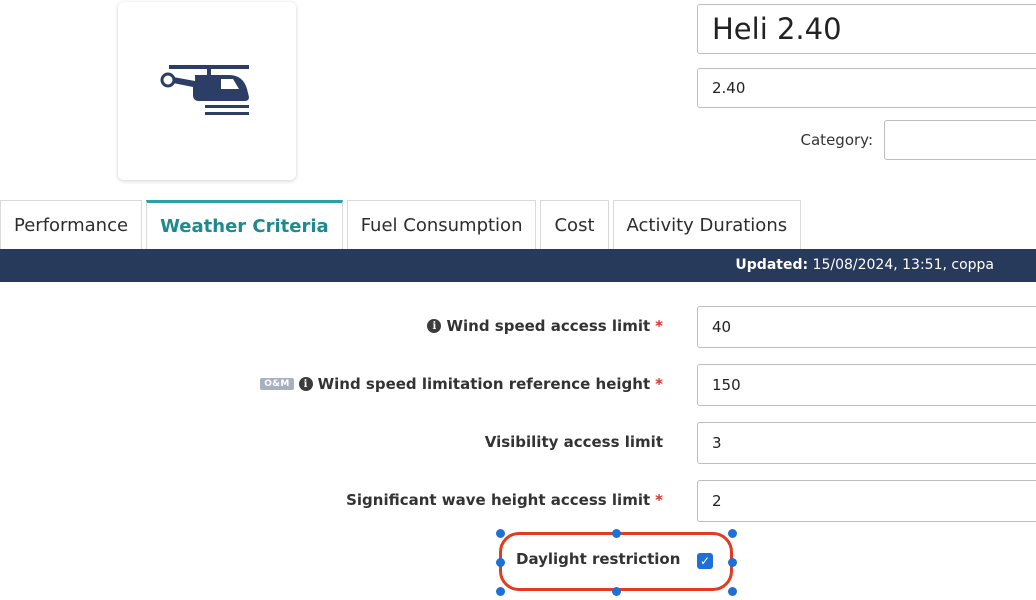  I want to click on wave-height-access-input, so click(866, 501).